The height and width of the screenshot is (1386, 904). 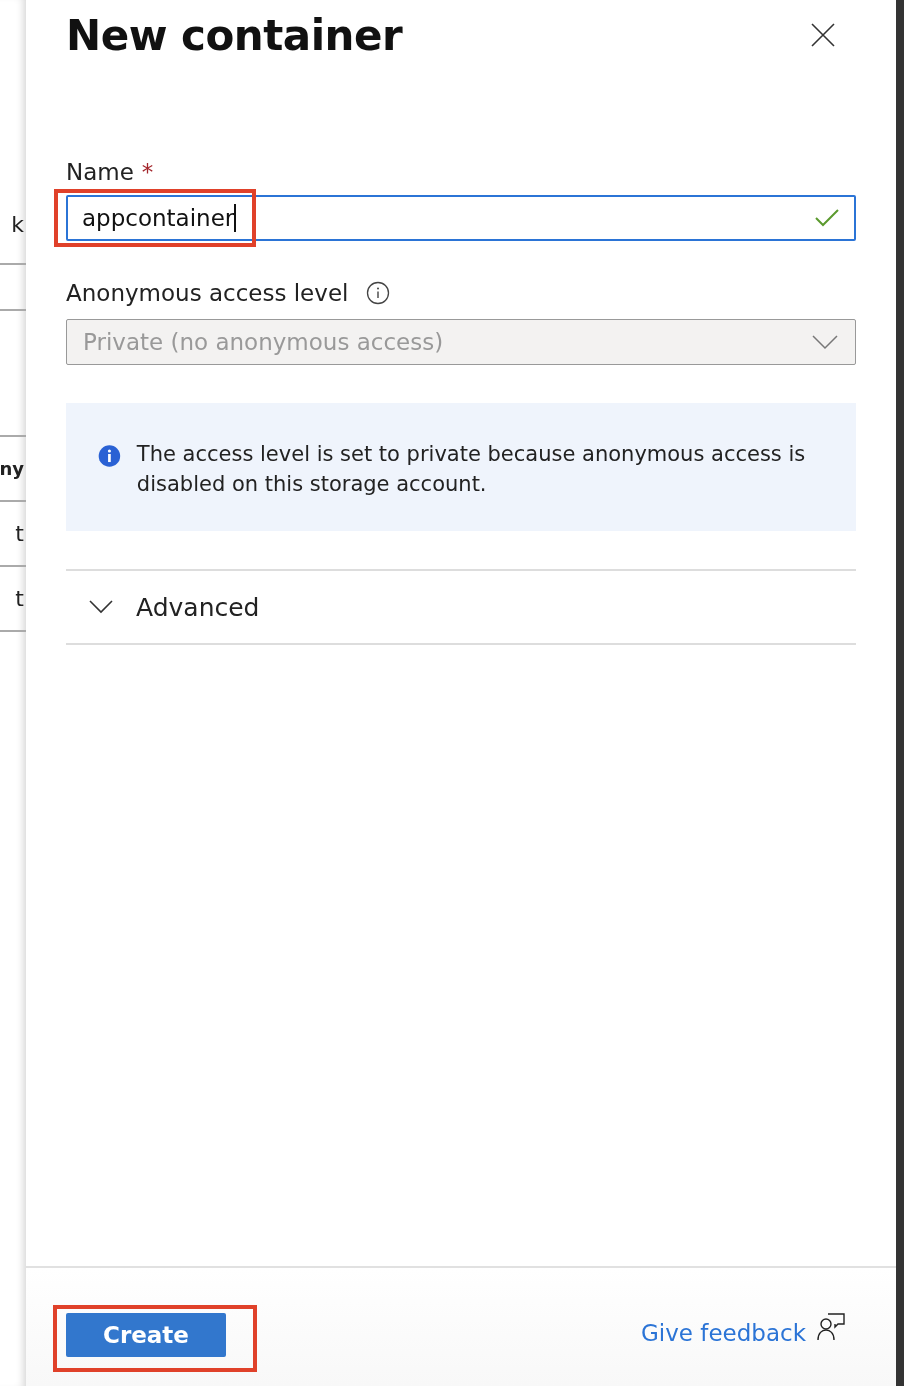 What do you see at coordinates (17, 224) in the screenshot?
I see `background-text: k` at bounding box center [17, 224].